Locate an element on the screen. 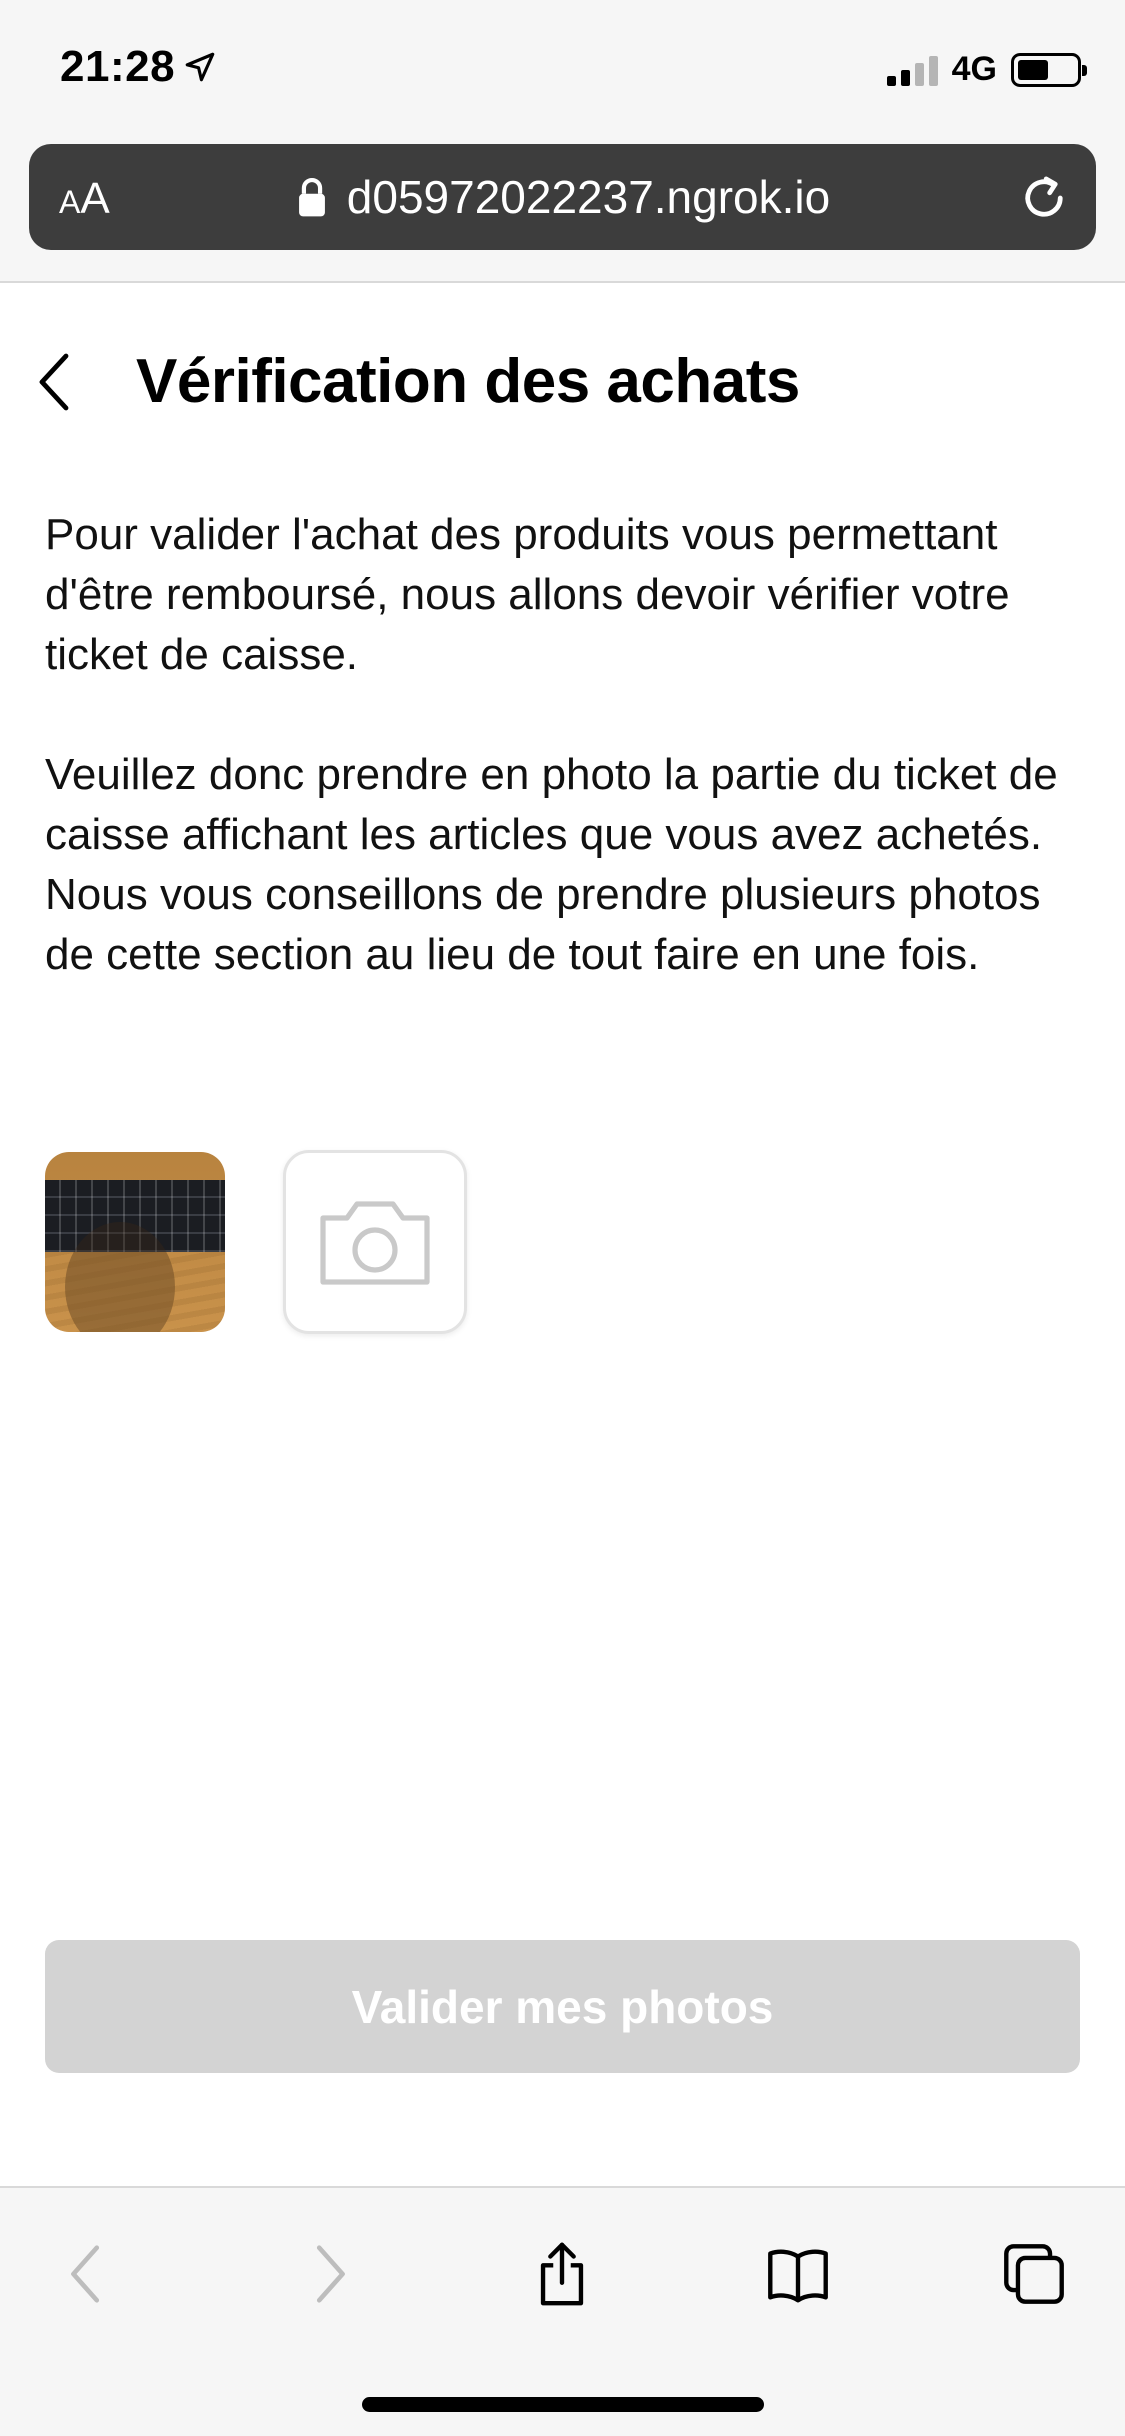  share-icon is located at coordinates (562, 2274).